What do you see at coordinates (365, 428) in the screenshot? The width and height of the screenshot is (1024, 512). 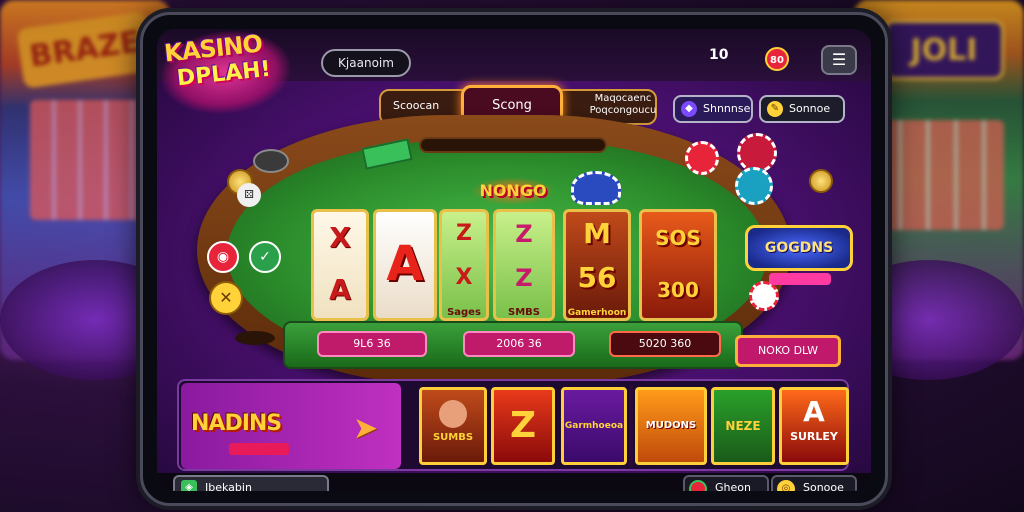 I see `arrow-right-icon: ➤` at bounding box center [365, 428].